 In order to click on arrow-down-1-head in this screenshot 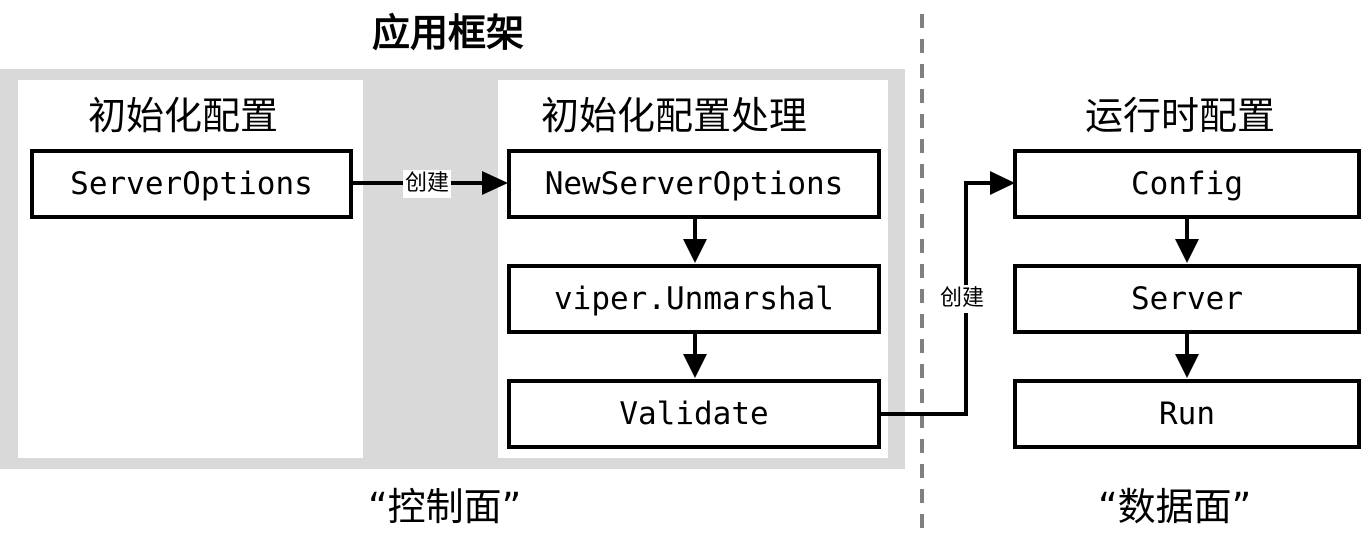, I will do `click(695, 251)`.